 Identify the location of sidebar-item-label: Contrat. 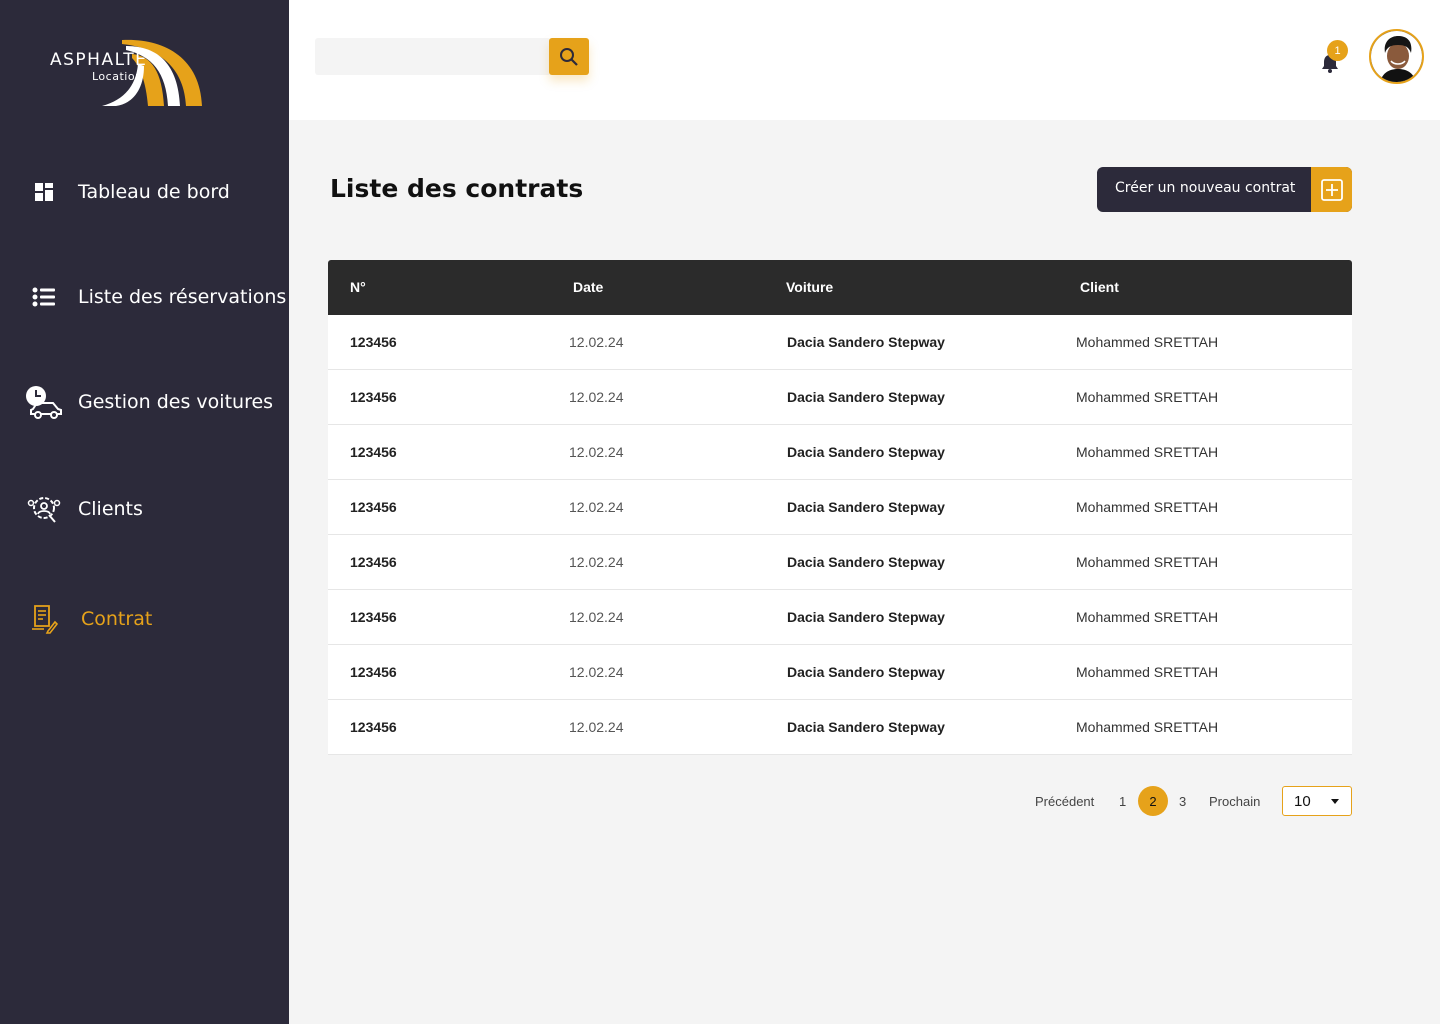
(117, 619).